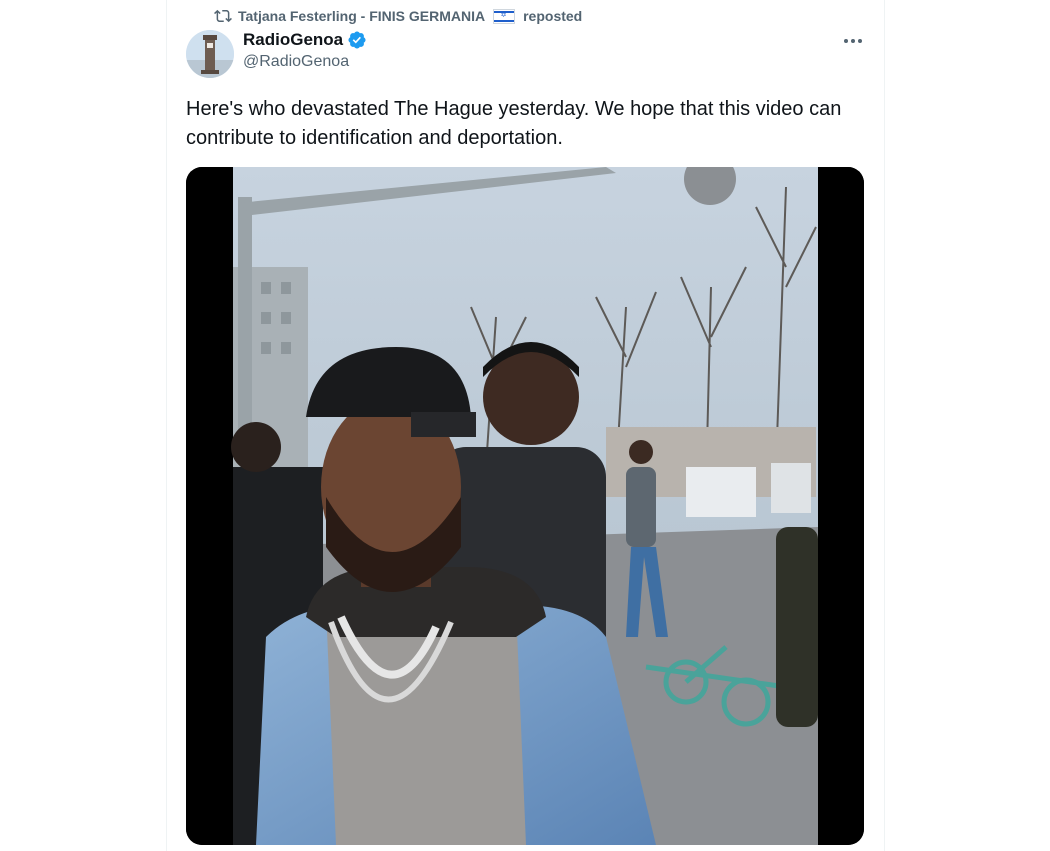  Describe the element at coordinates (305, 62) in the screenshot. I see `author-handle: @RadioGenoa` at that location.